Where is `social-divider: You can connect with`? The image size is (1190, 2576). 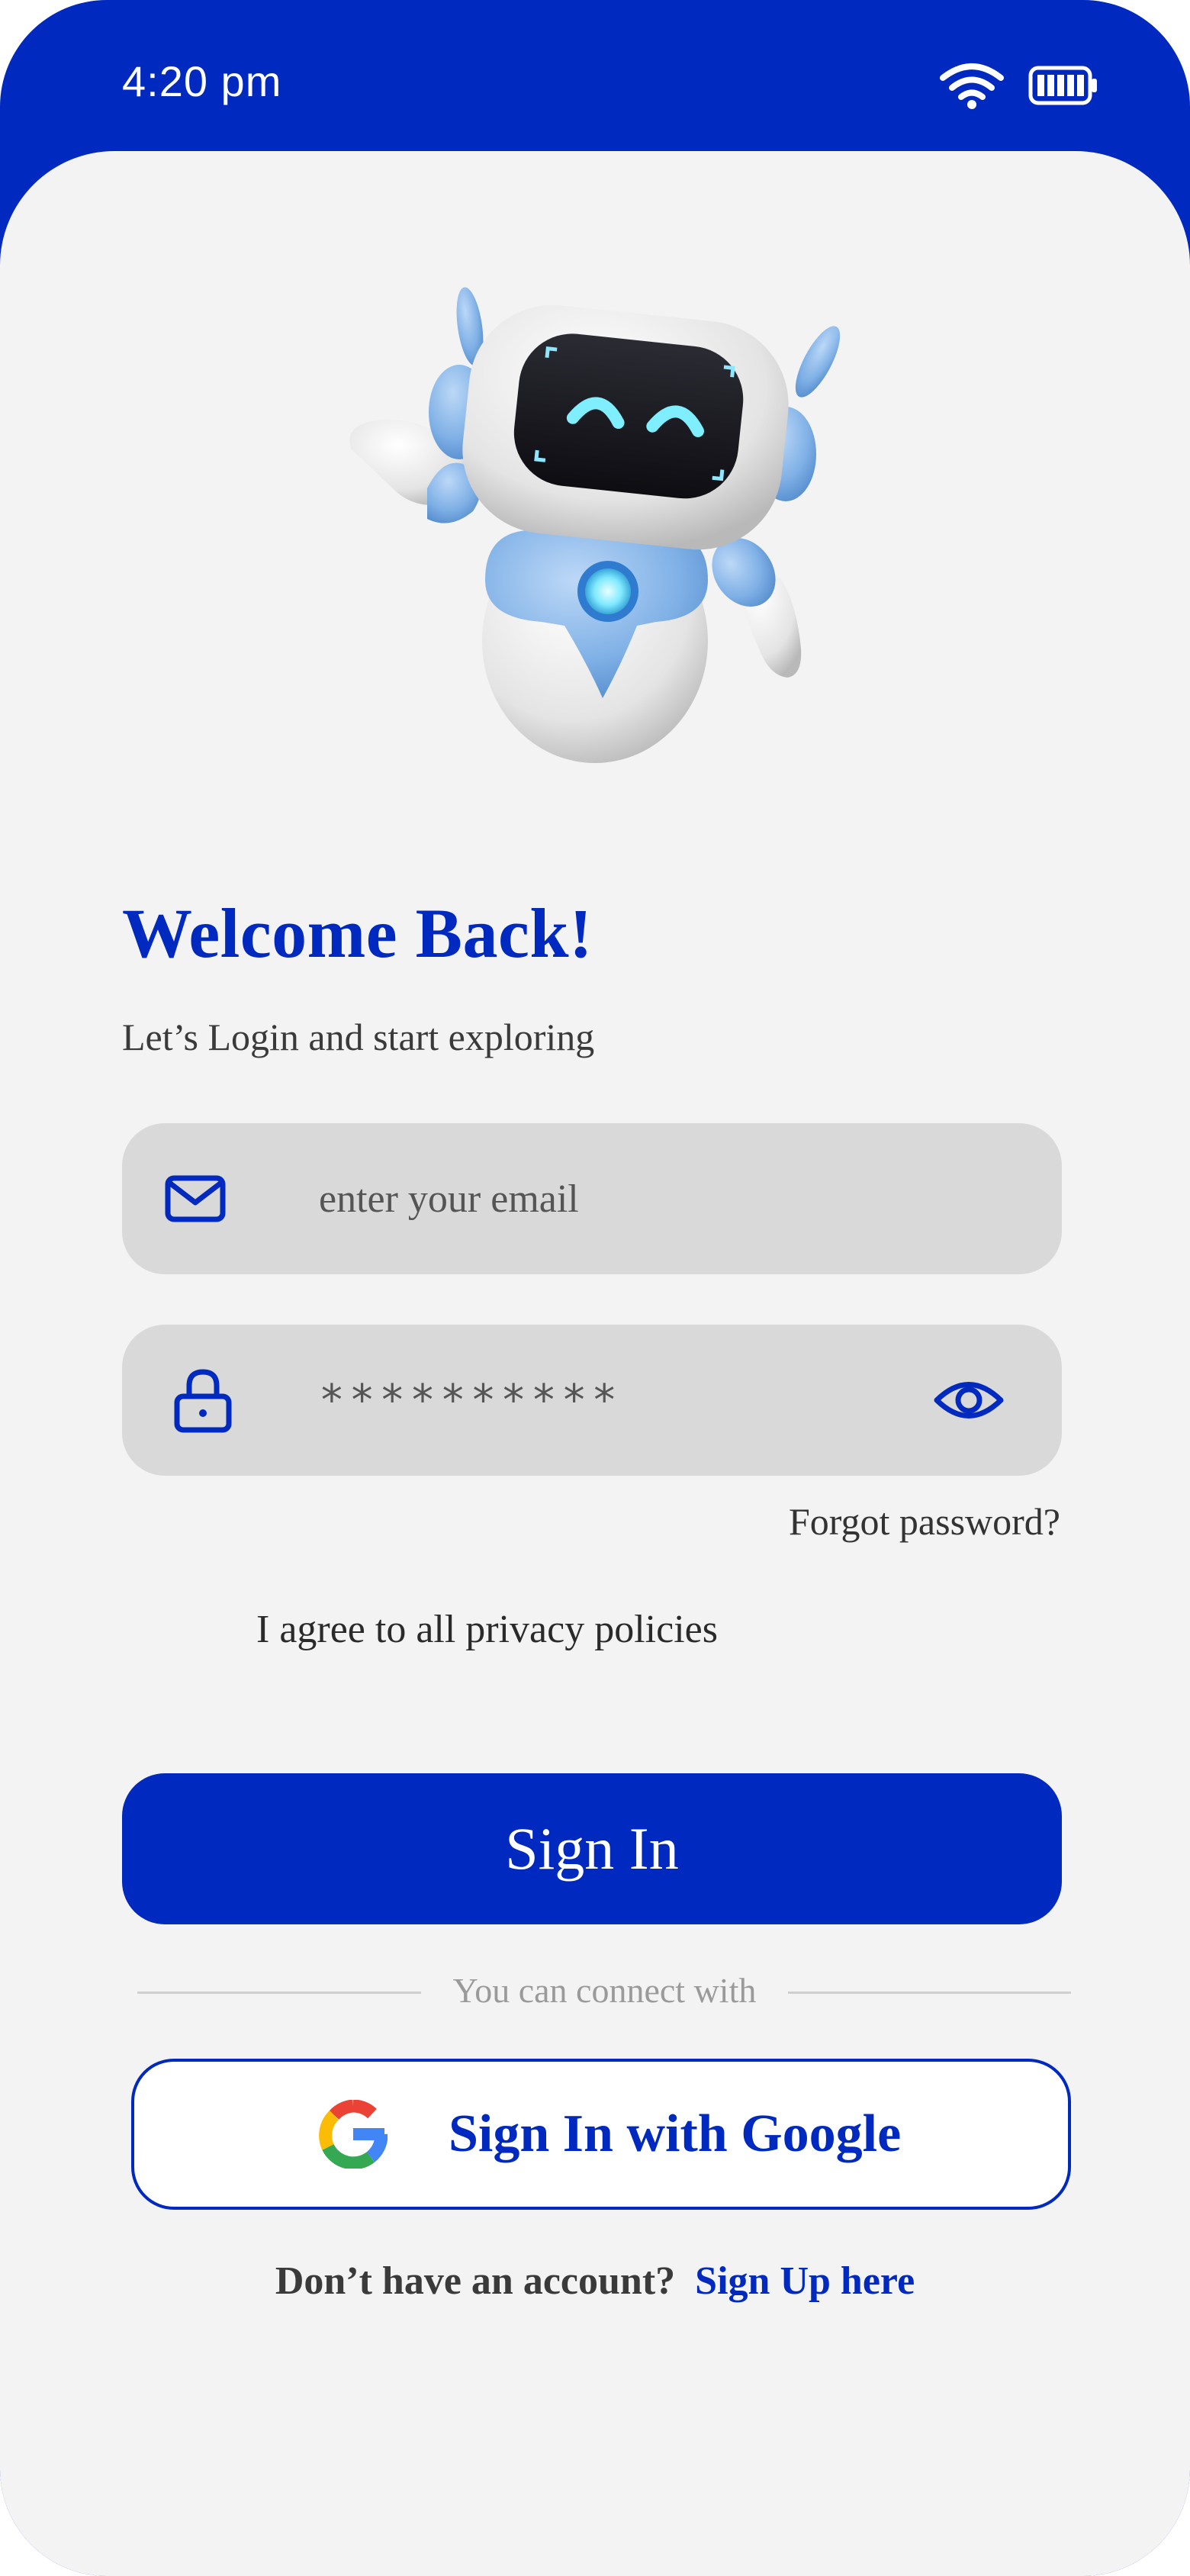 social-divider: You can connect with is located at coordinates (604, 1990).